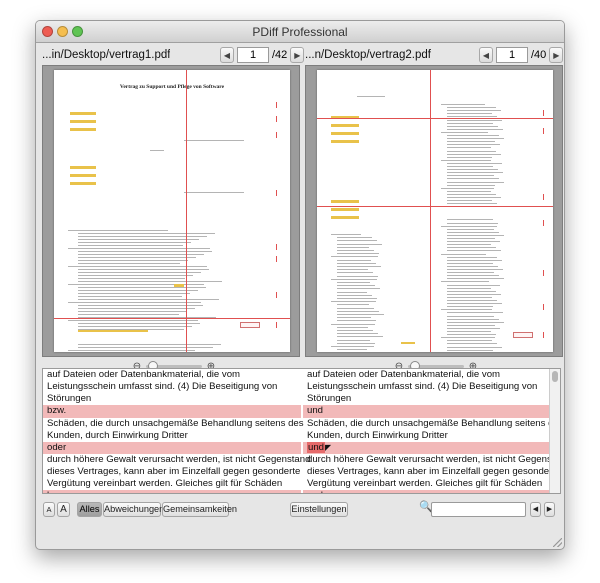 This screenshot has height=583, width=600. I want to click on left-prev-page-button: ◀, so click(227, 55).